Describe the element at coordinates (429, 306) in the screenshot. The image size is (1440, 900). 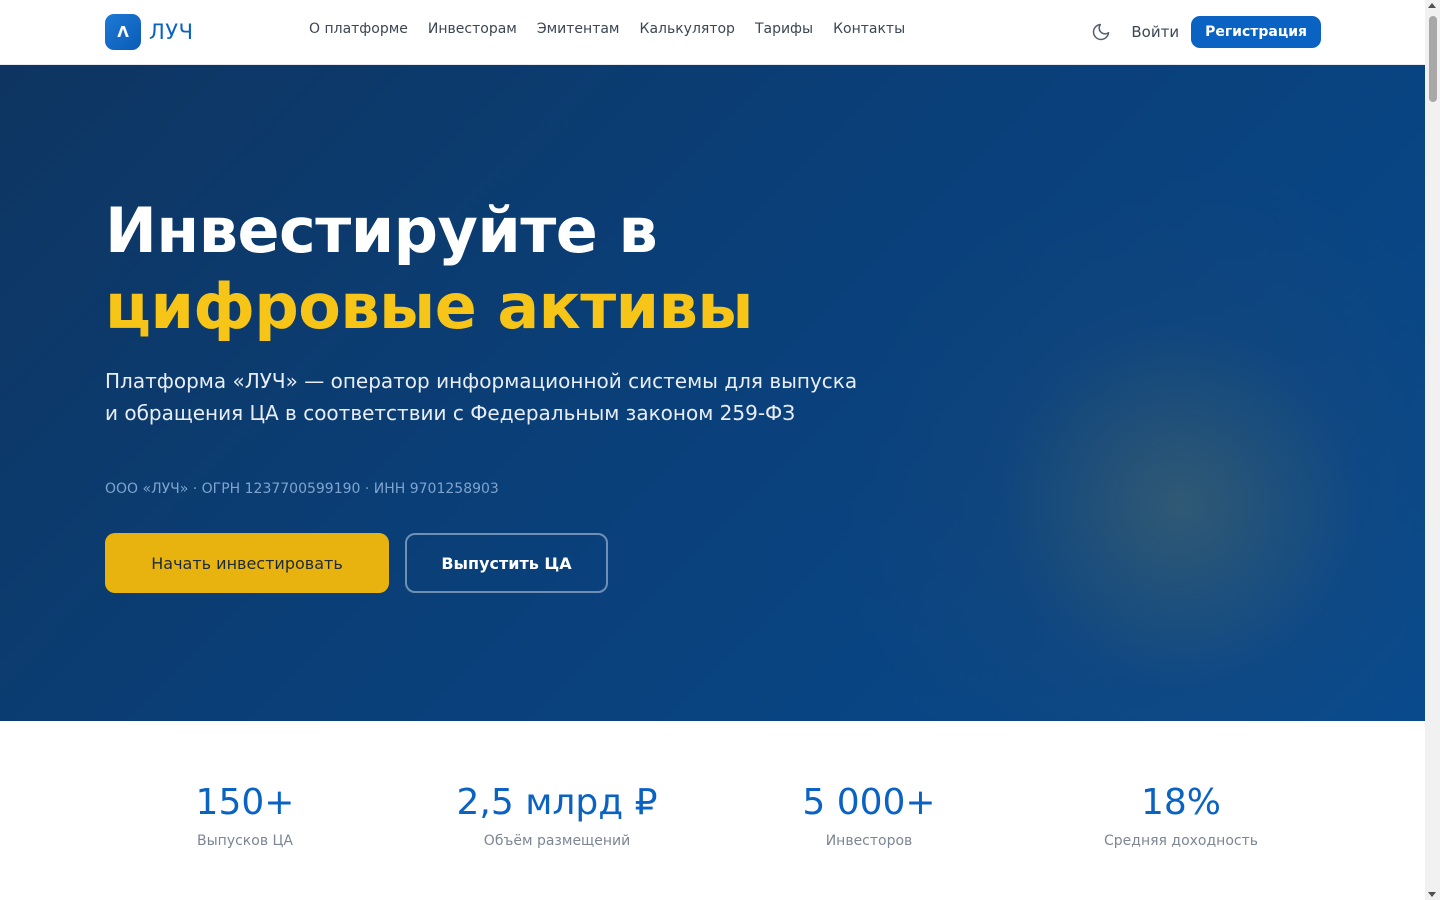
I see `hero-title-line2: цифровые активы` at that location.